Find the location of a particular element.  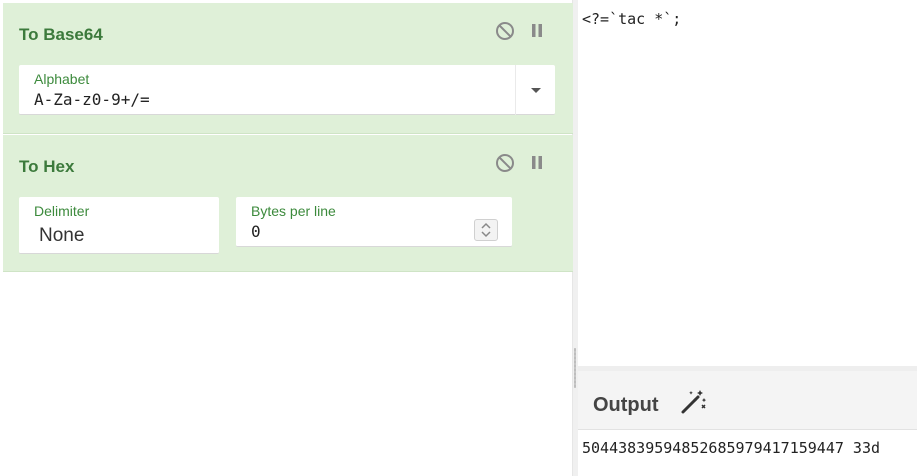

operation-title: To Hex is located at coordinates (47, 166).